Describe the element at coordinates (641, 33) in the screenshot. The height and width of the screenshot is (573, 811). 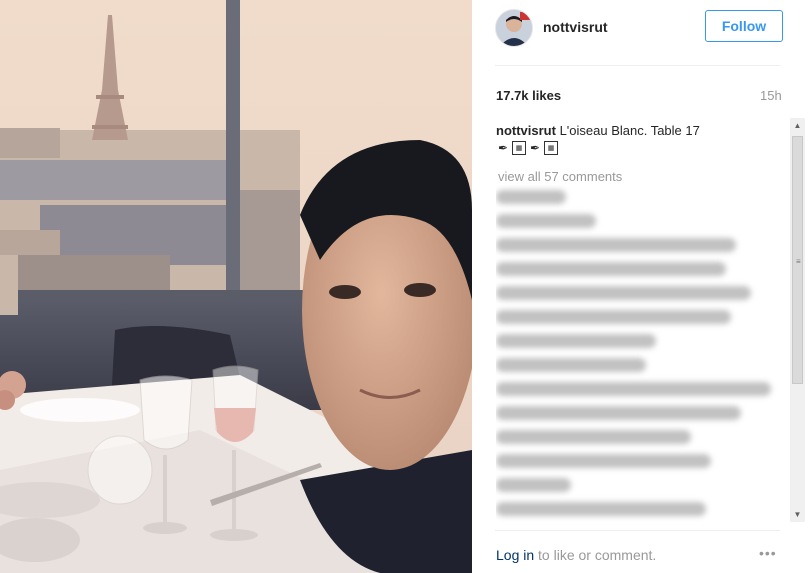
I see `post-header: nottvisrut Follow` at that location.